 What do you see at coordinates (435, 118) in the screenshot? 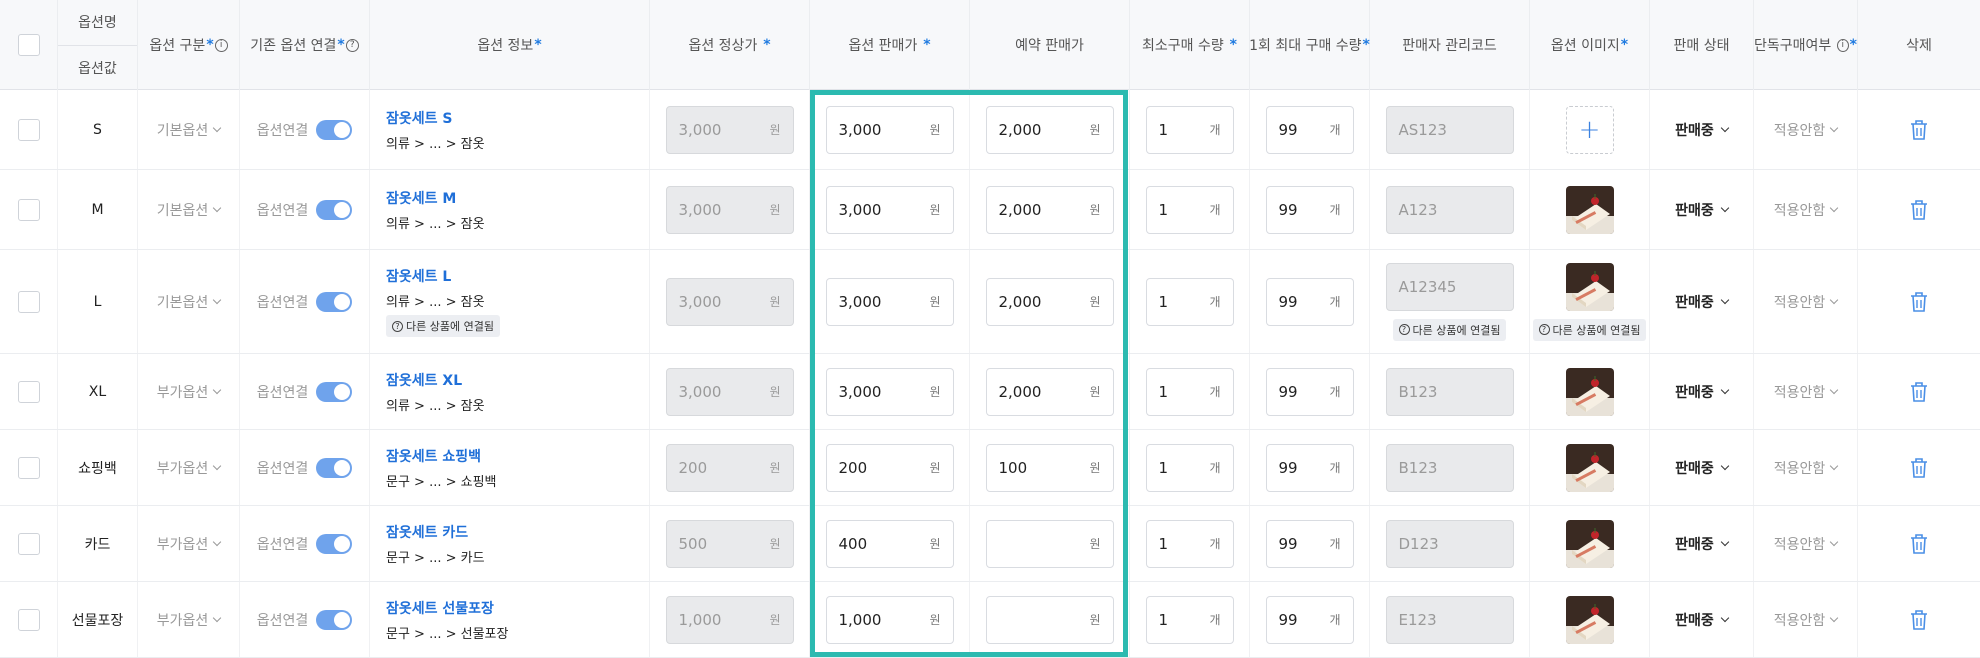
I see `option-info-name: 잠옷세트 S` at bounding box center [435, 118].